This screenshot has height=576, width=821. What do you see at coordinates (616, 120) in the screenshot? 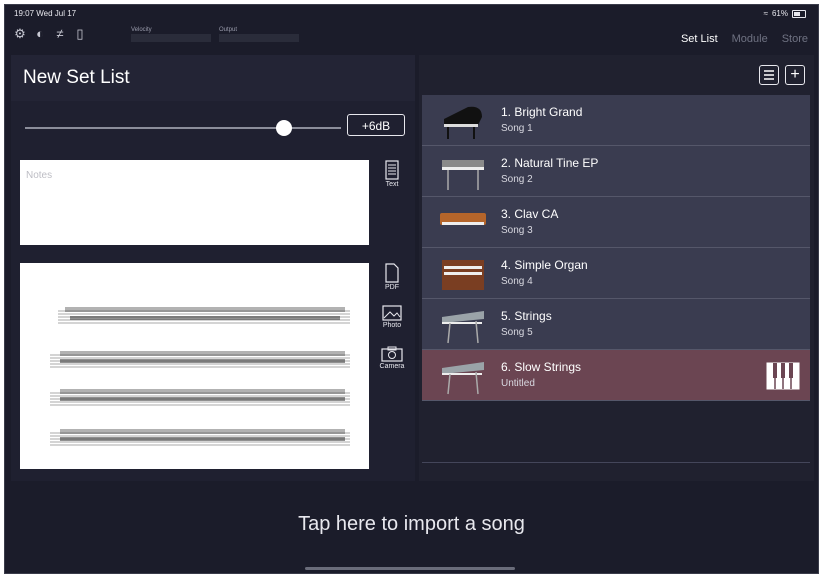
I see `song-row: 1. Bright Grand Song 1` at bounding box center [616, 120].